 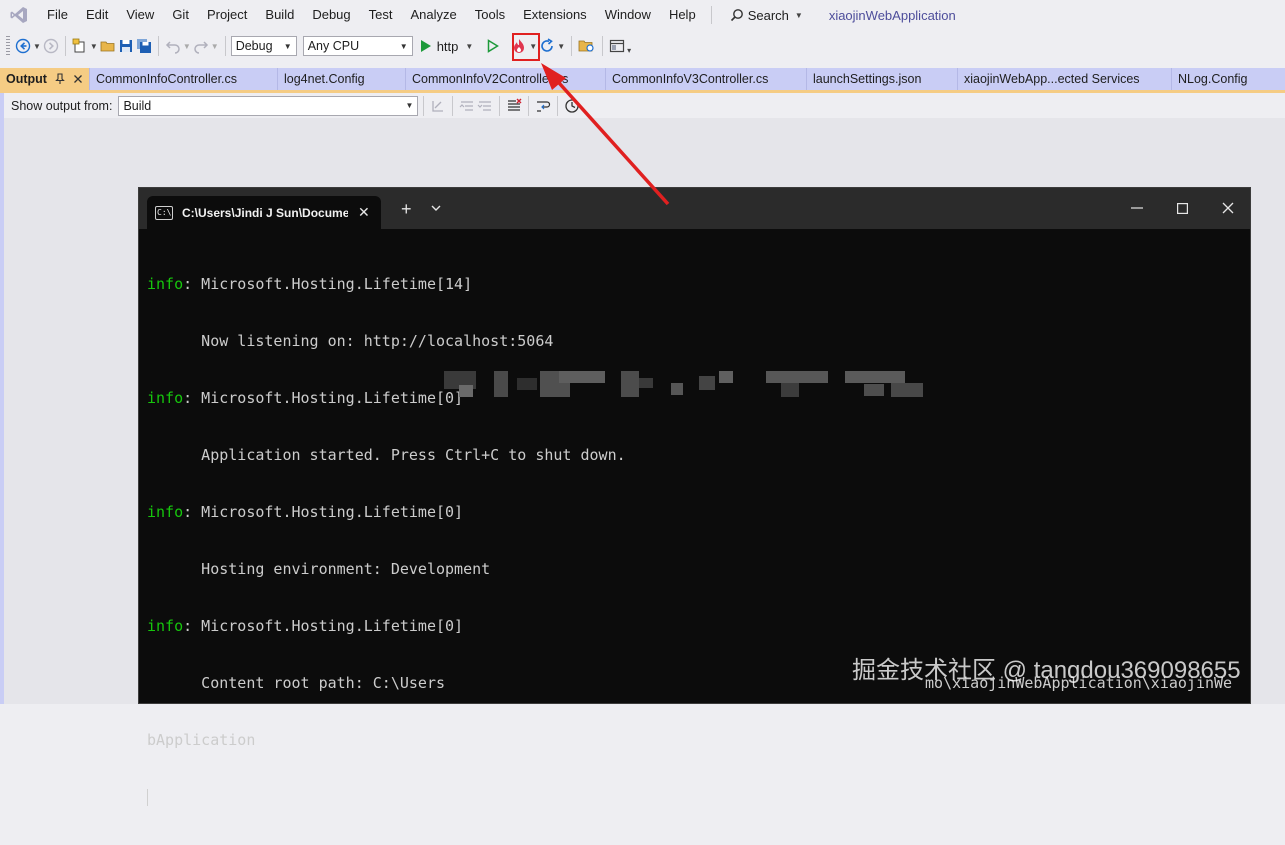 I want to click on close-tab-icon: ✕, so click(x=364, y=212).